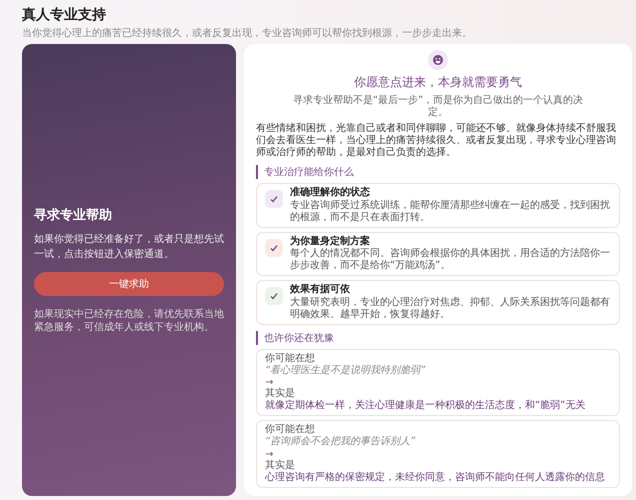 The width and height of the screenshot is (636, 500). I want to click on intro-paragraph: 有些情绪和困扰，光靠自己或者和同伴聊聊，可能还不够。就像身体持续不舒服我们会去看医生一样，当心理上的痛苦持续很久、或者反复出现，寻求专业心理咨询师或治疗师的帮助，是最对自己负责的选择。, so click(436, 141).